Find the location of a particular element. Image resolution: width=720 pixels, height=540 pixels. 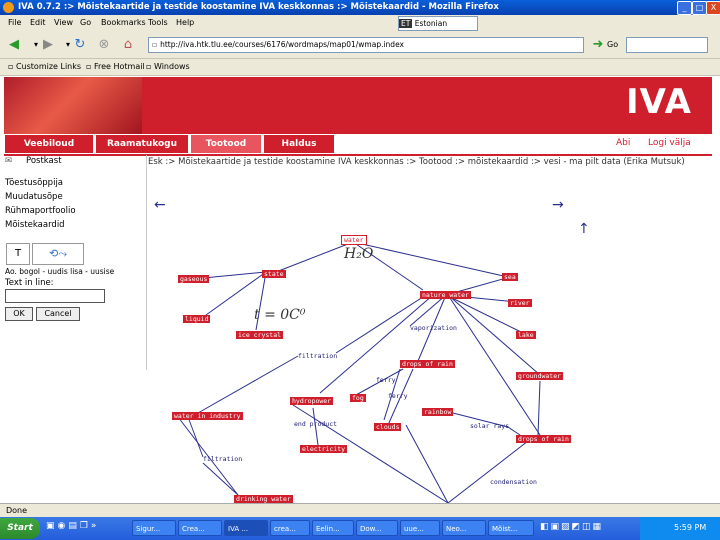

home-icon: ⌂ is located at coordinates (128, 45).